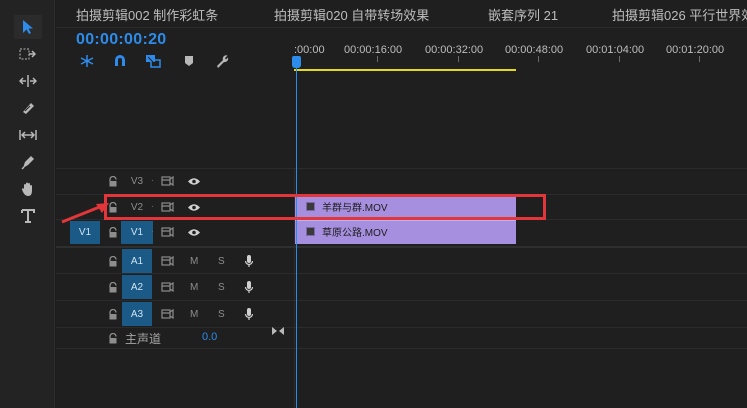 This screenshot has height=408, width=747. What do you see at coordinates (373, 50) in the screenshot?
I see `ruler-label: 00:00:16:00` at bounding box center [373, 50].